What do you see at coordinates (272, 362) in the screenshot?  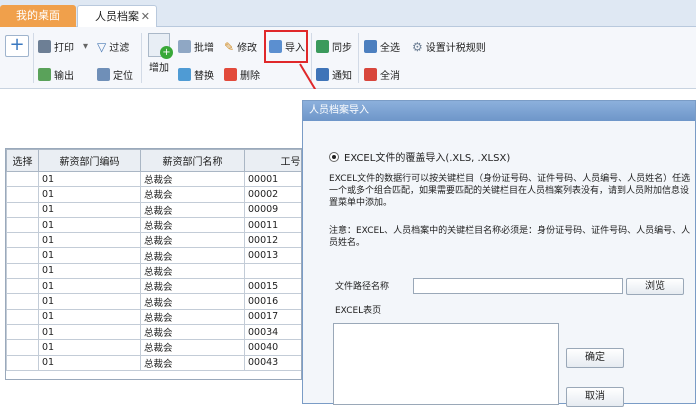 I see `cell-employee-id: 00043` at bounding box center [272, 362].